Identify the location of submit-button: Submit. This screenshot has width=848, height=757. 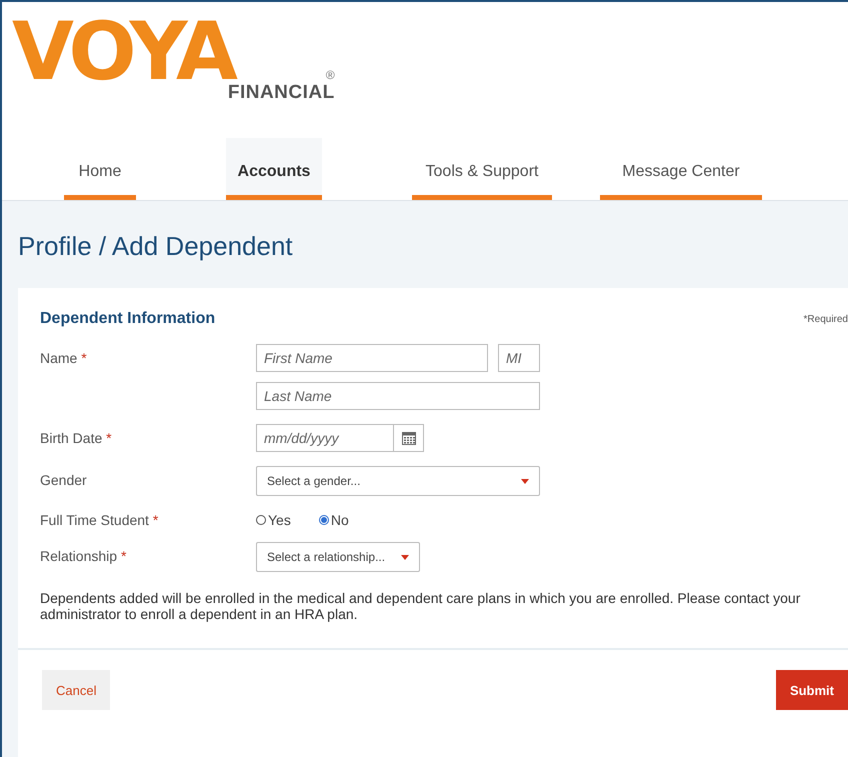
(812, 690).